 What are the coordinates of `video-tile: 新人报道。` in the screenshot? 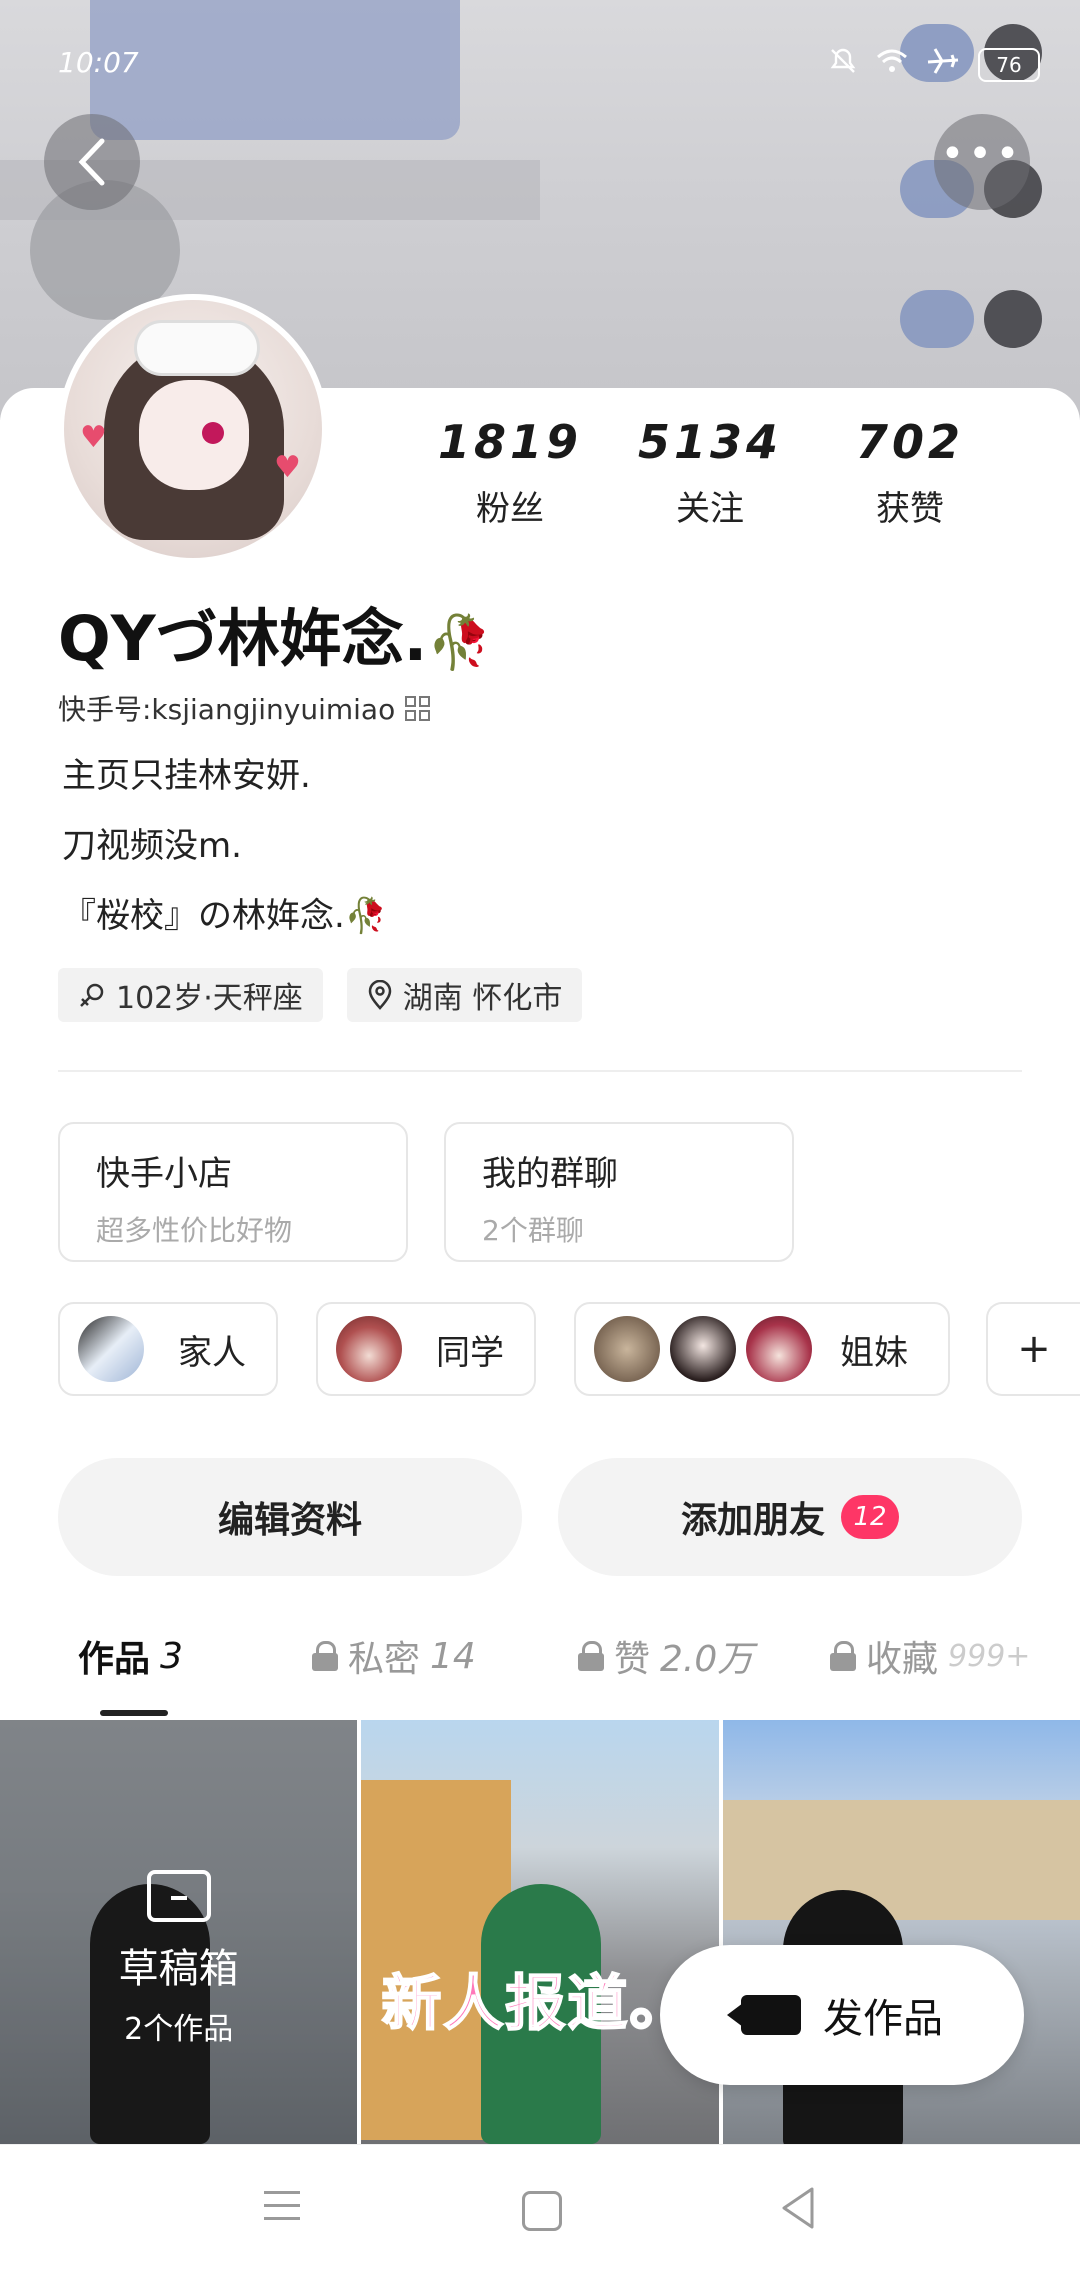 It's located at (540, 1932).